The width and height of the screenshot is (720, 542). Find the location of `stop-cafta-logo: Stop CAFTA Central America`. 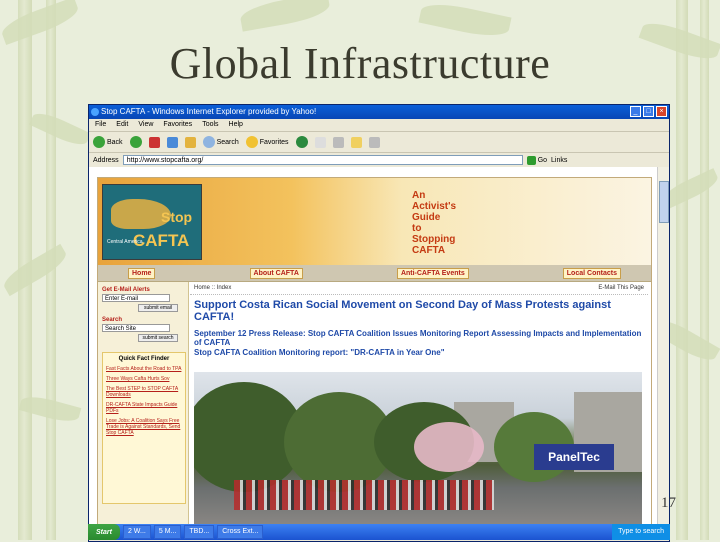

stop-cafta-logo: Stop CAFTA Central America is located at coordinates (152, 222).